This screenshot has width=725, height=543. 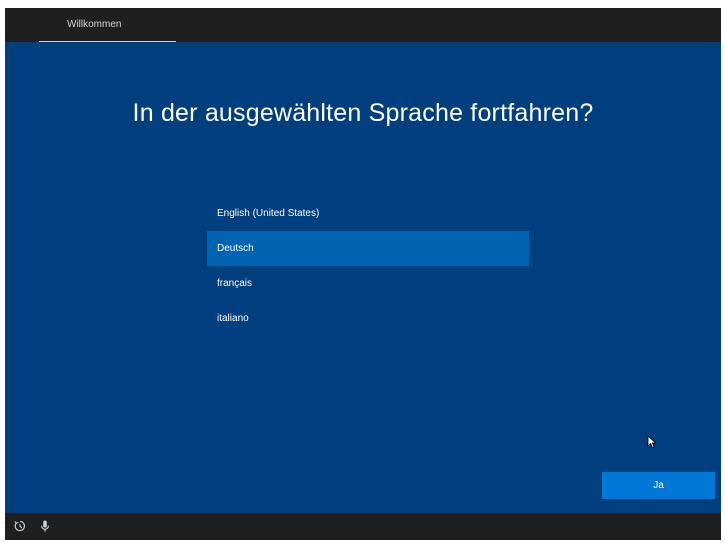 What do you see at coordinates (368, 248) in the screenshot?
I see `language-item-deutsch: Deutsch` at bounding box center [368, 248].